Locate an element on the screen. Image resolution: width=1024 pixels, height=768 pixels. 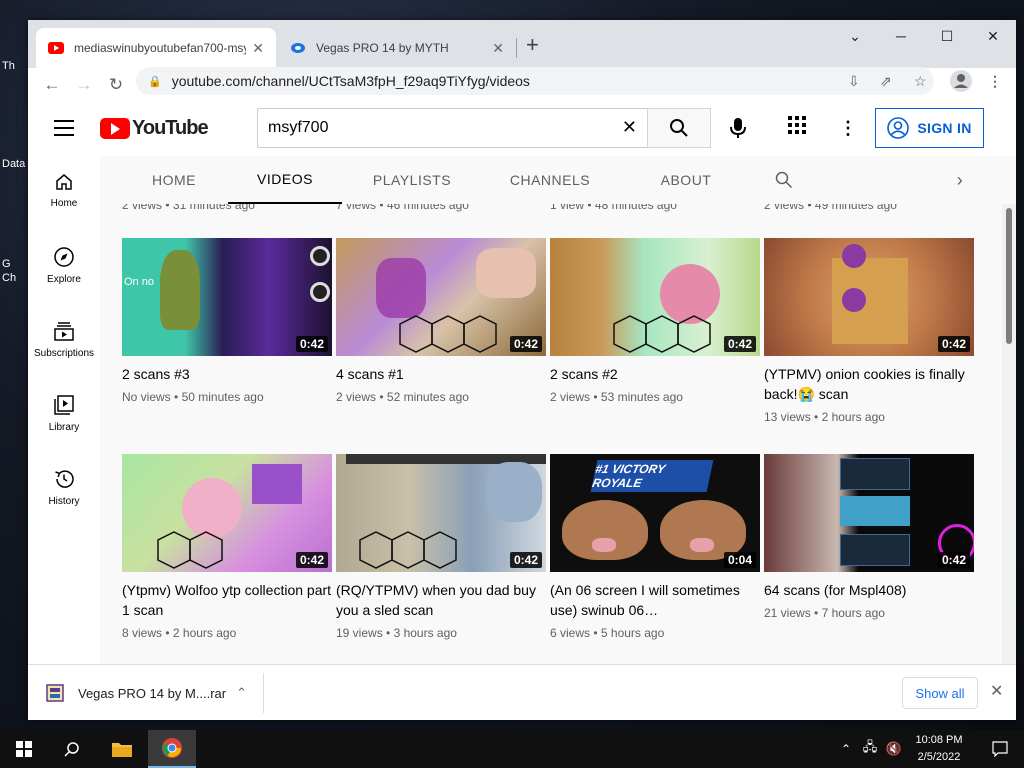
profile-icon is located at coordinates (961, 81).